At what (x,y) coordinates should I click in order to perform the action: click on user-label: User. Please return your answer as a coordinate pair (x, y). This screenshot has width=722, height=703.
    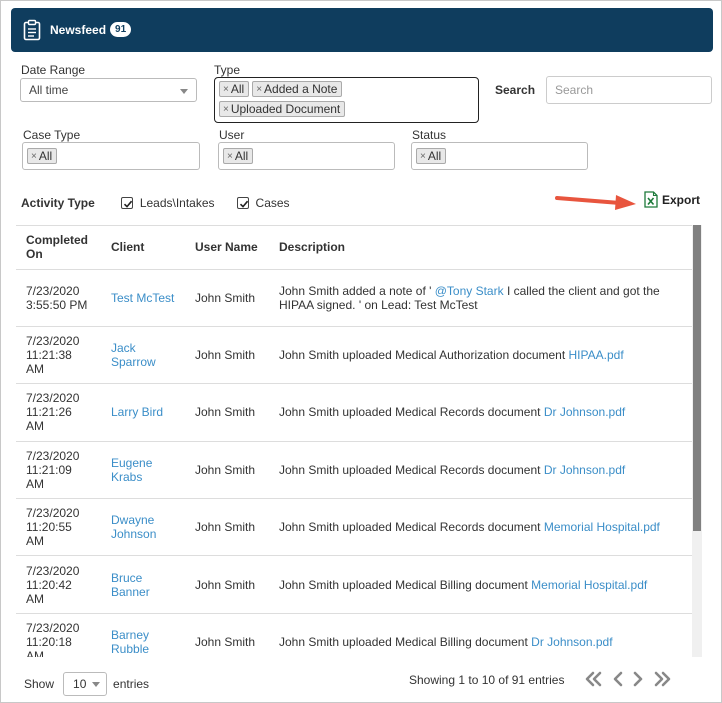
    Looking at the image, I should click on (232, 135).